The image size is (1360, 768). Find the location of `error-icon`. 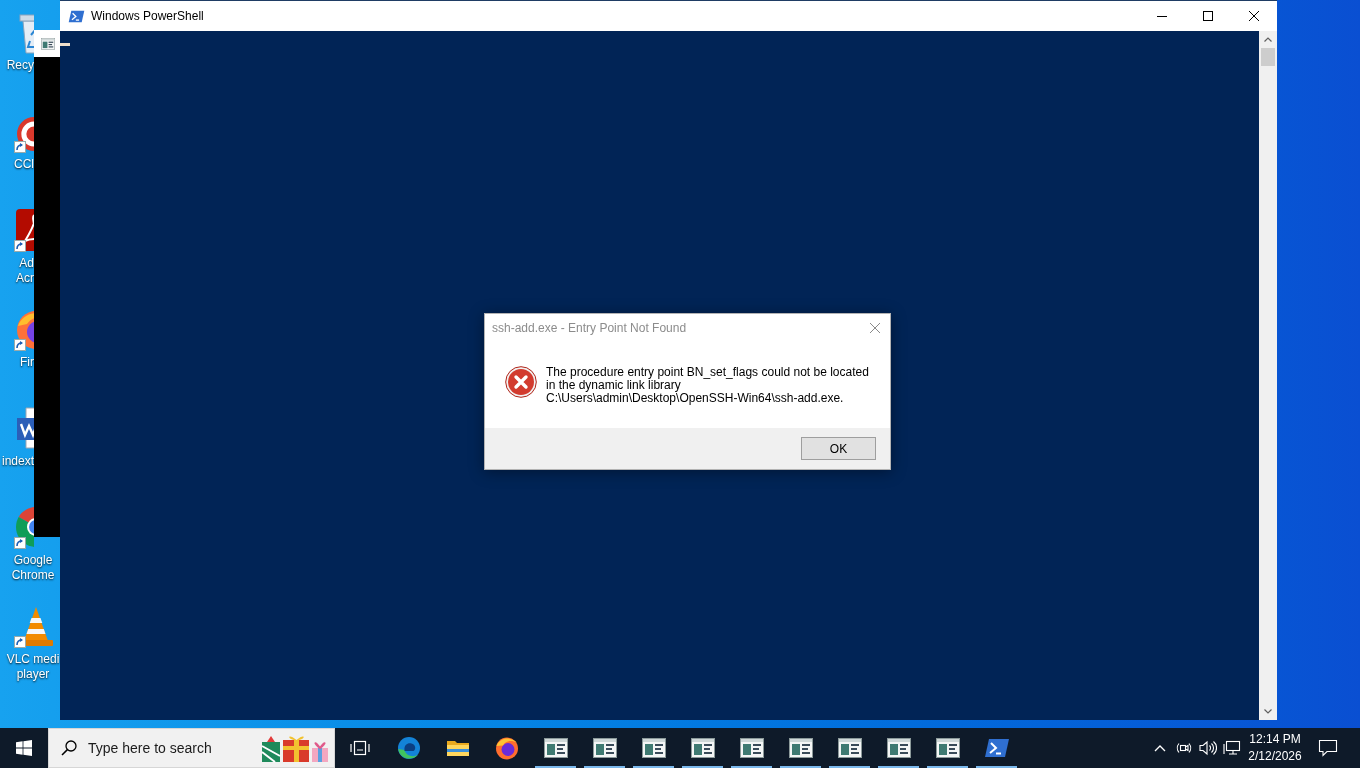

error-icon is located at coordinates (521, 382).